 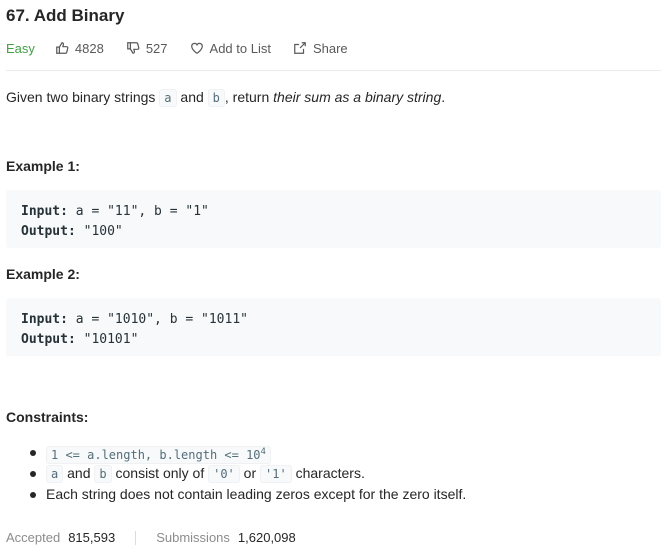 I want to click on problem-meta-bar: Easy 4828 527 Add to List Share, so click(x=188, y=48).